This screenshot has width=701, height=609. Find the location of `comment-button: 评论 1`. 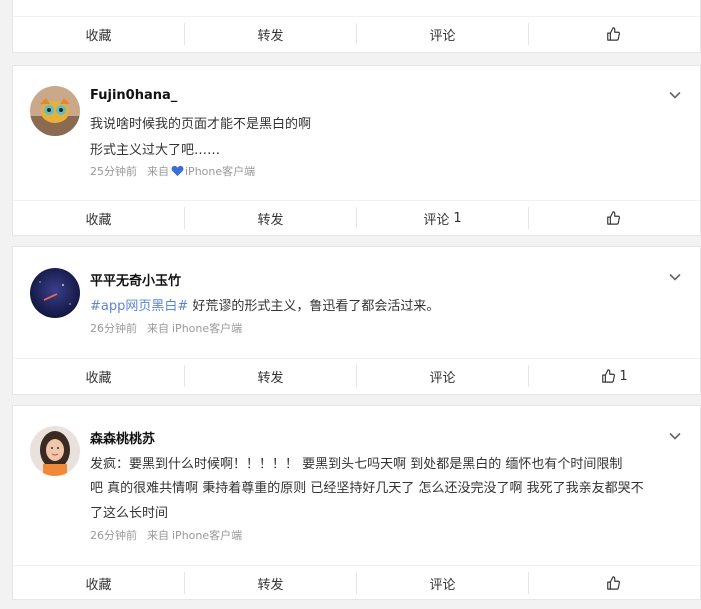

comment-button: 评论 1 is located at coordinates (443, 218).